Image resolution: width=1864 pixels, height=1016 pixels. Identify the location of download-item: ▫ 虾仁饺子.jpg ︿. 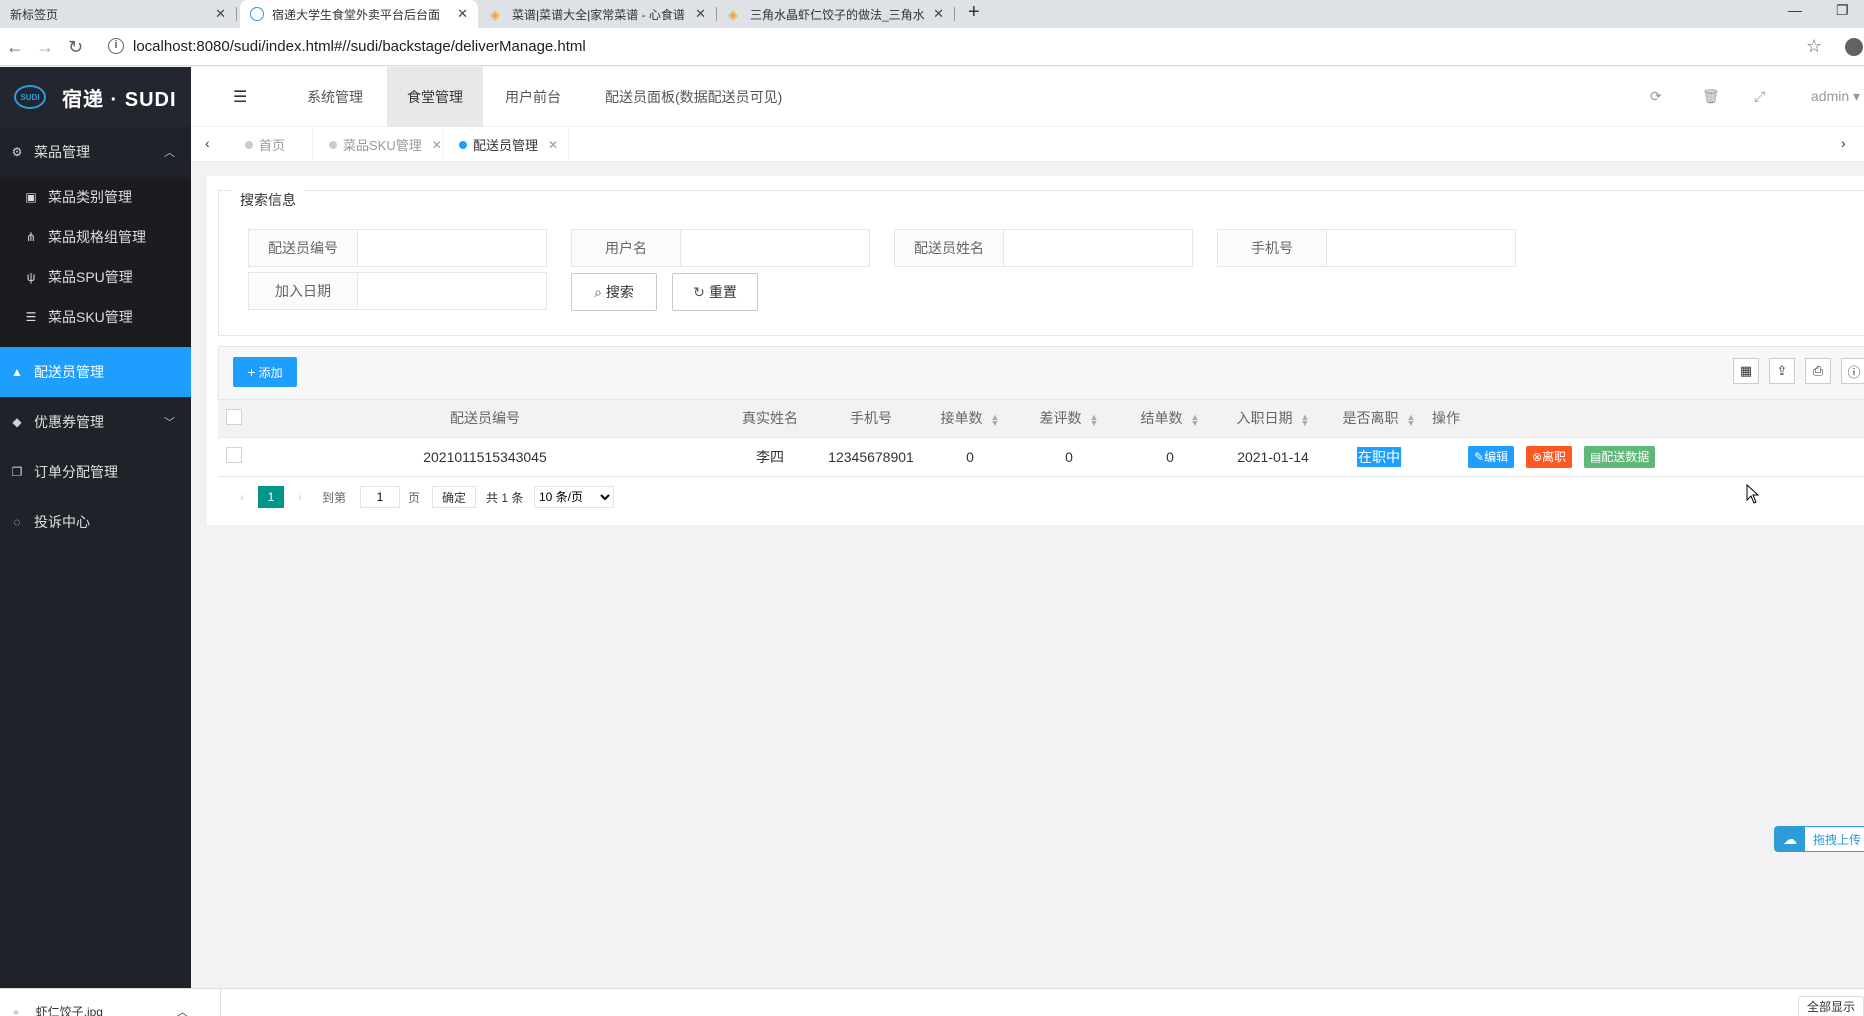
(101, 1009).